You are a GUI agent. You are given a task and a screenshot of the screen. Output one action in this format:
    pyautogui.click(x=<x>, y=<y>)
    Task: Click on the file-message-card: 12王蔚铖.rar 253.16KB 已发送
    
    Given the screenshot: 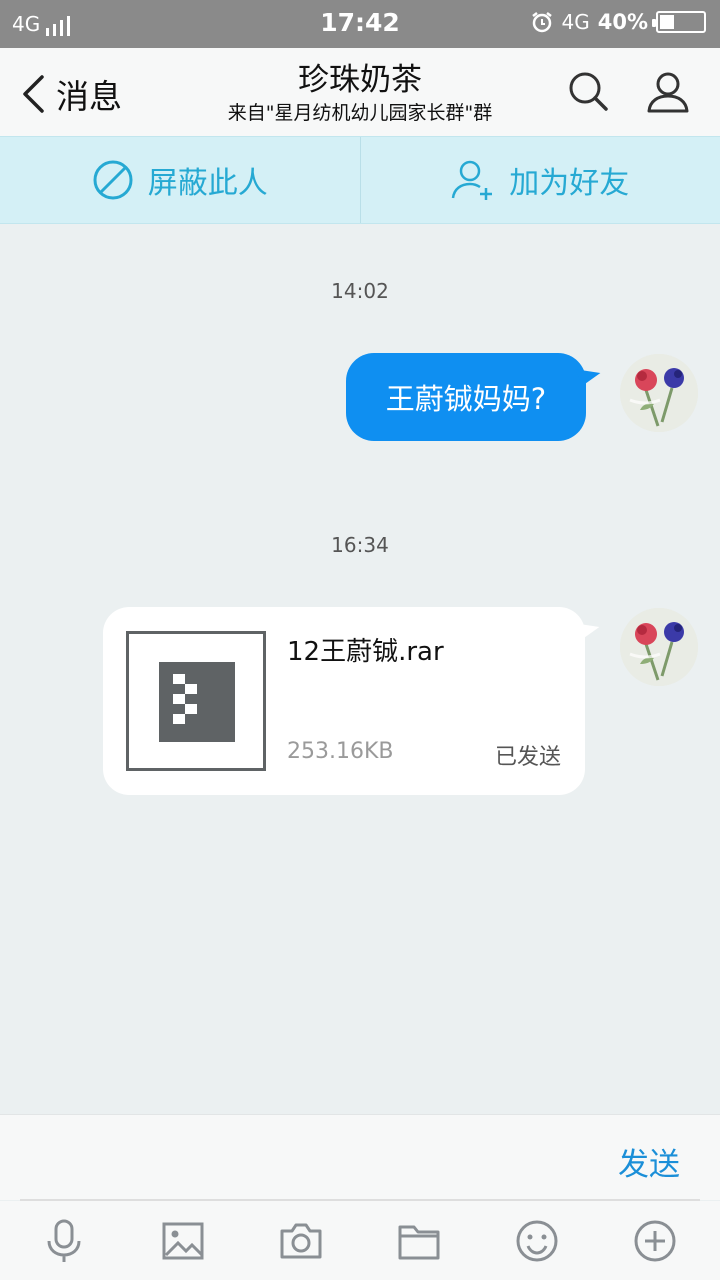 What is the action you would take?
    pyautogui.click(x=344, y=701)
    